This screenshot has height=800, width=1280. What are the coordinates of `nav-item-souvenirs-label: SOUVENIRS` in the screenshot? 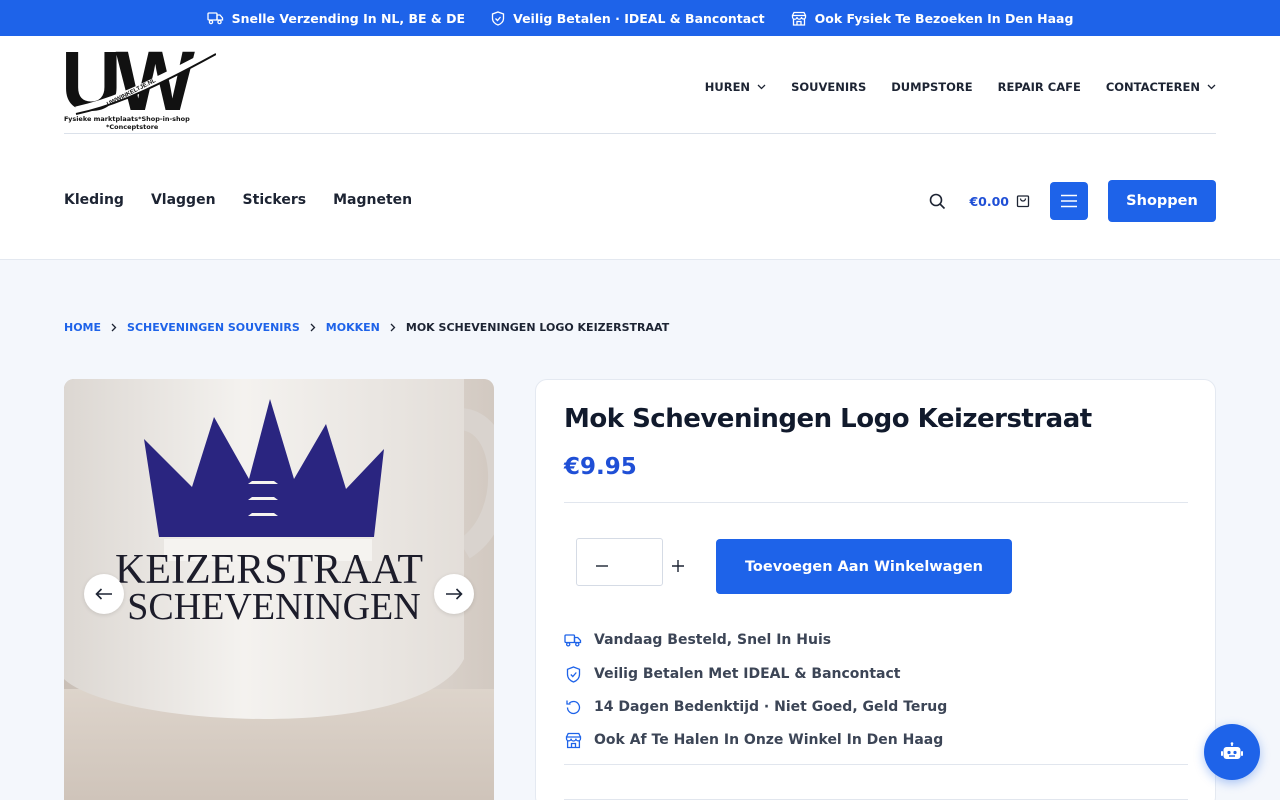 It's located at (829, 87).